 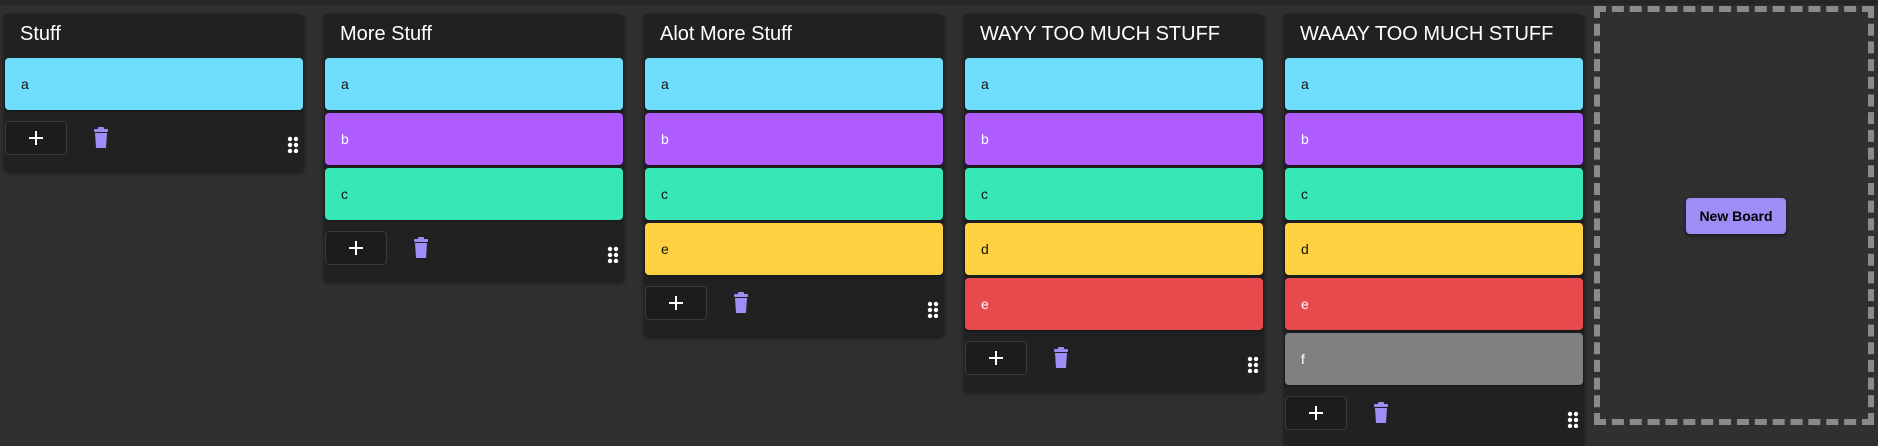 What do you see at coordinates (1114, 36) in the screenshot?
I see `board-title: WAYY TOO MUCH STUFF` at bounding box center [1114, 36].